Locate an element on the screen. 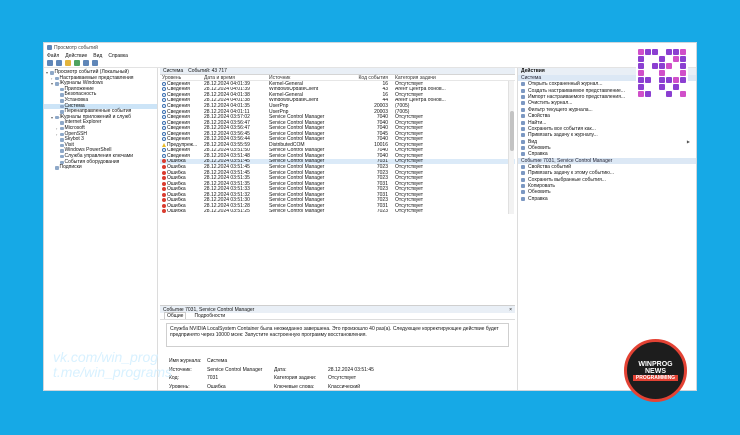 The height and width of the screenshot is (435, 740). tab-general: Общие is located at coordinates (175, 315).